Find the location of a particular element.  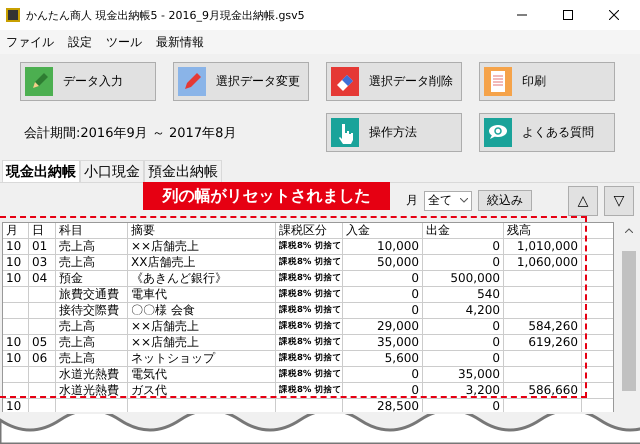

table-cell: 電車代 is located at coordinates (202, 294).